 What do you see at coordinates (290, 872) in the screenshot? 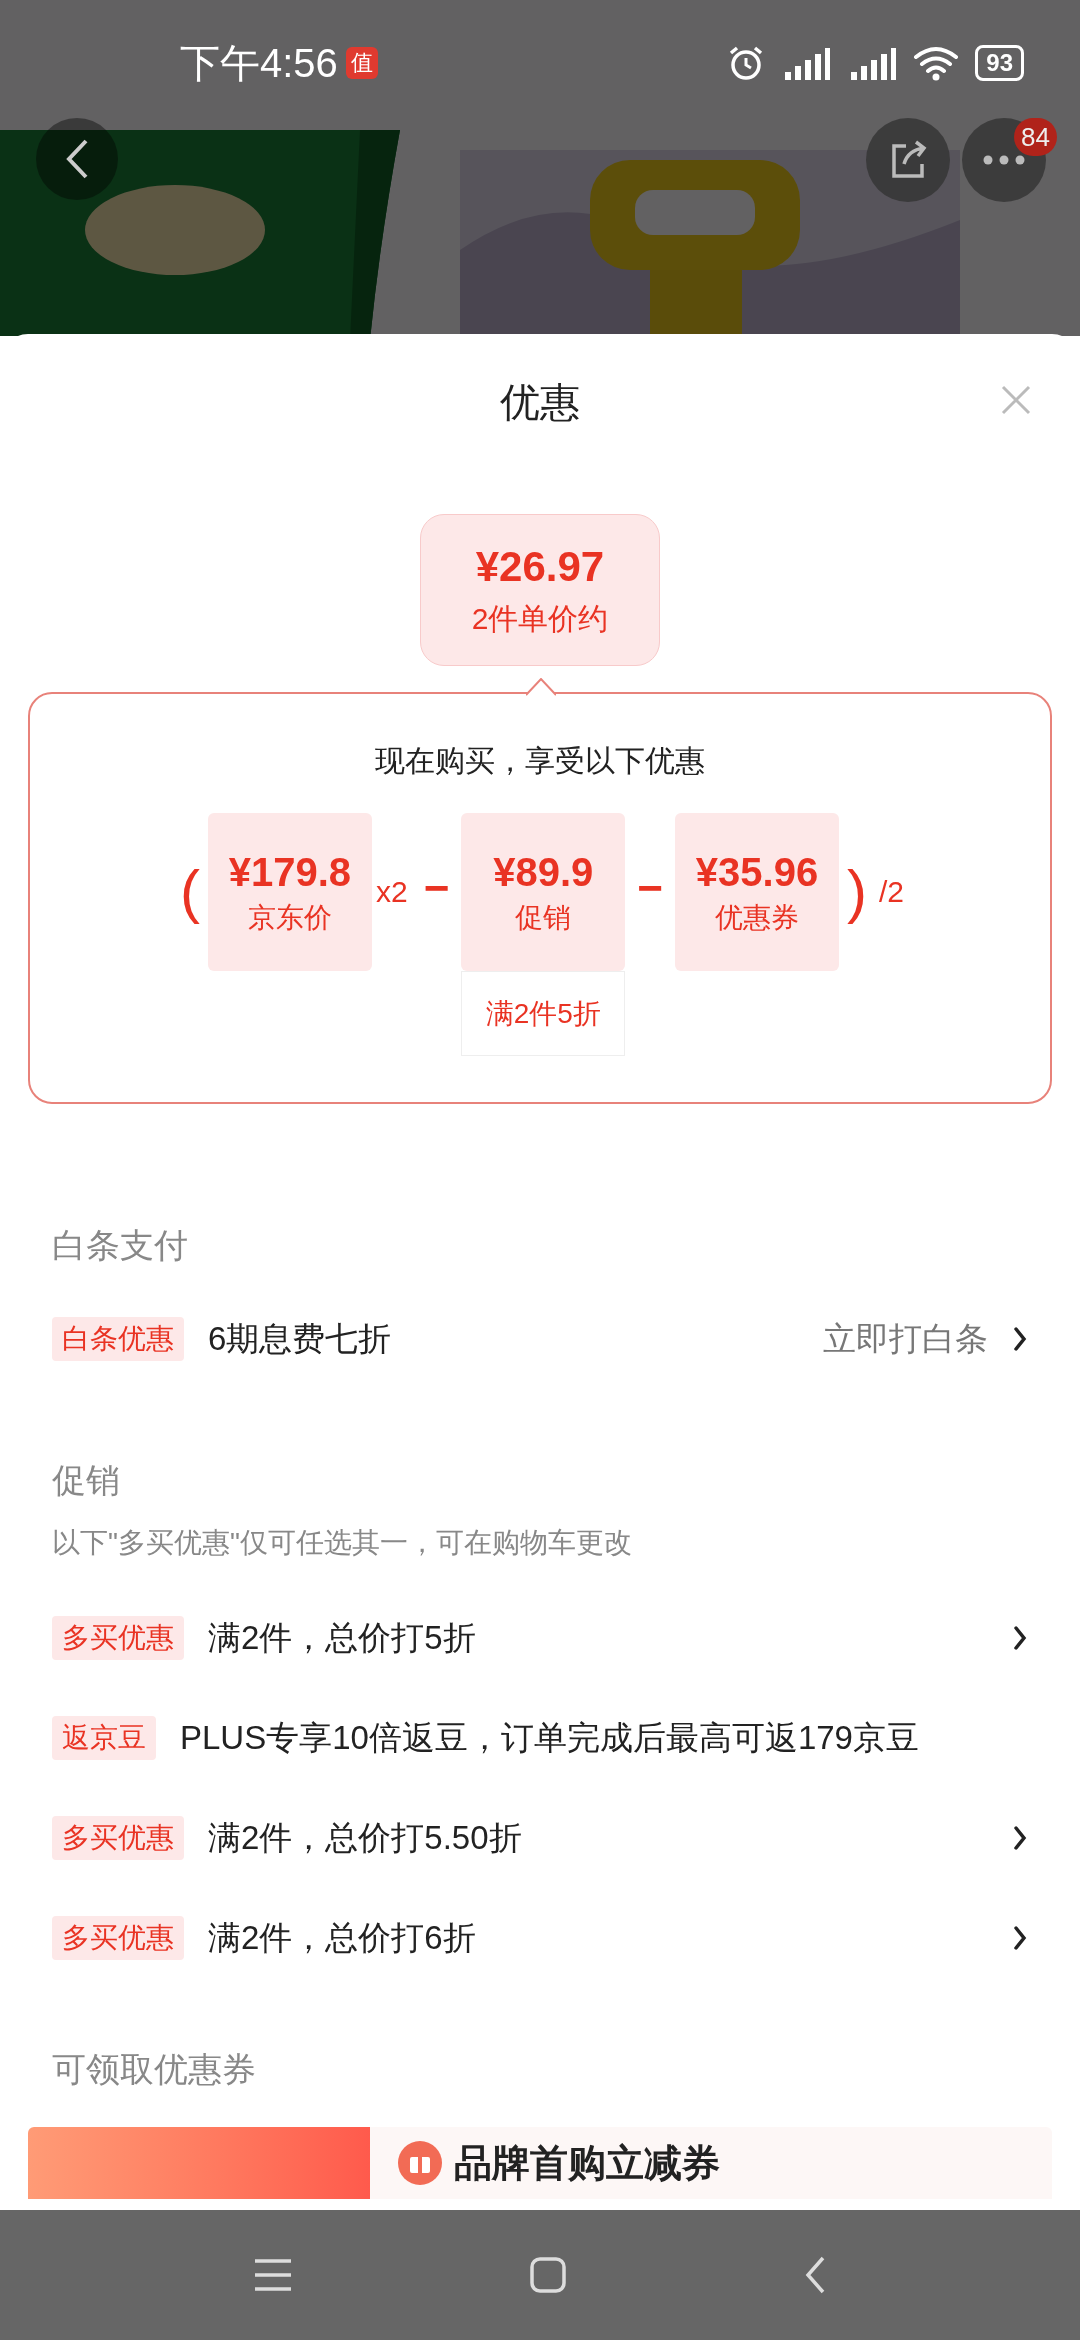
I see `price: ¥179.8` at bounding box center [290, 872].